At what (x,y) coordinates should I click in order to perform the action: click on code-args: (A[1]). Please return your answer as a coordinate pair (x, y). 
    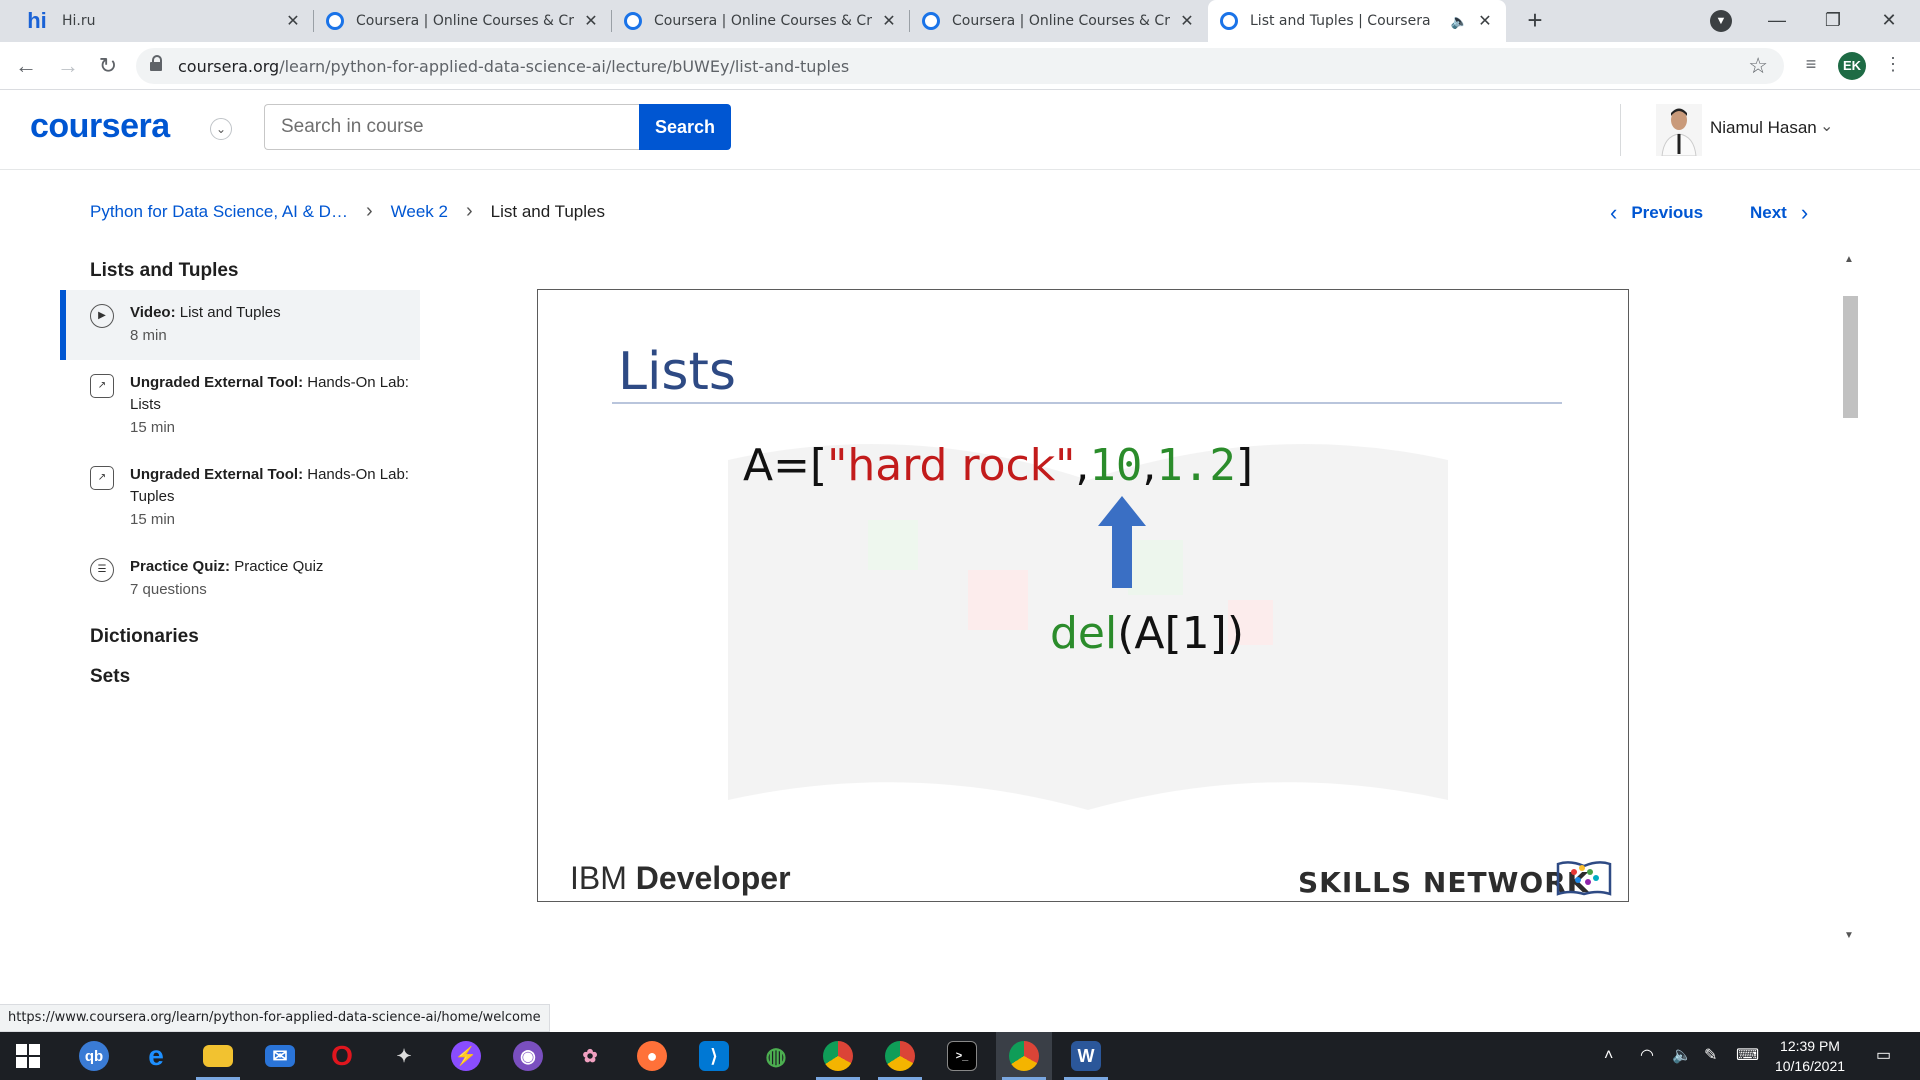
    Looking at the image, I should click on (1180, 633).